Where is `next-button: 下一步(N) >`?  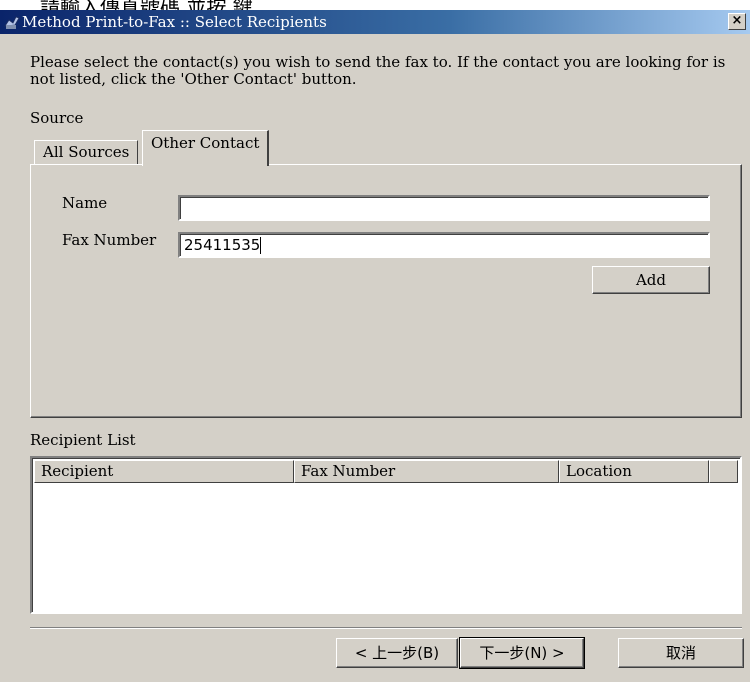
next-button: 下一步(N) > is located at coordinates (522, 653).